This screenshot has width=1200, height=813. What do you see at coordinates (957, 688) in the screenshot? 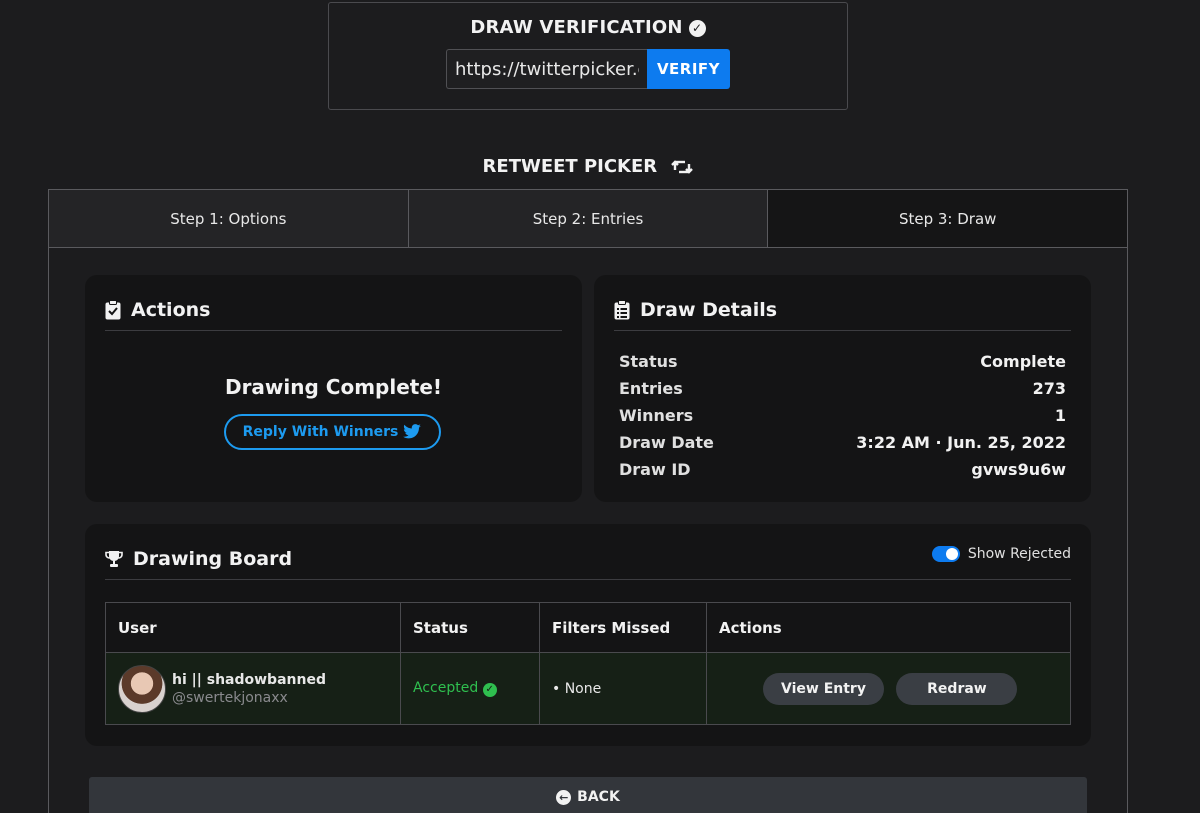
I see `redraw-button: Redraw` at bounding box center [957, 688].